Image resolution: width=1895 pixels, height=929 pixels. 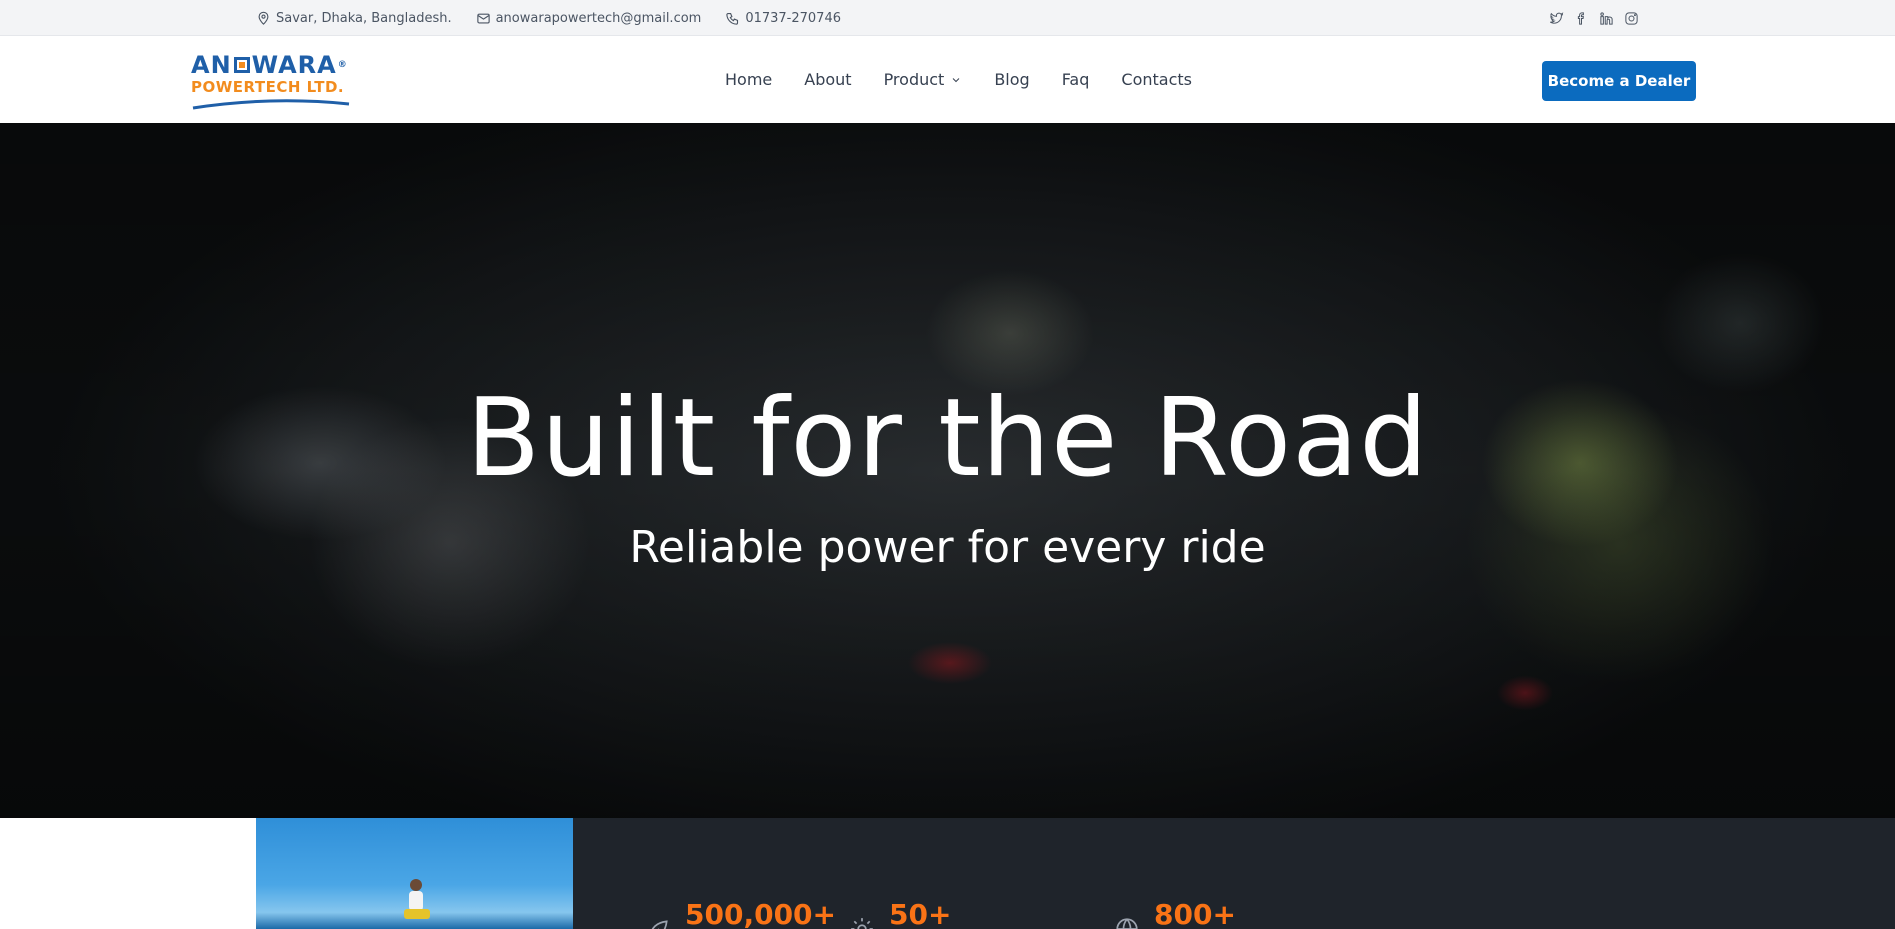 I want to click on nav-faq: Faq, so click(x=1076, y=79).